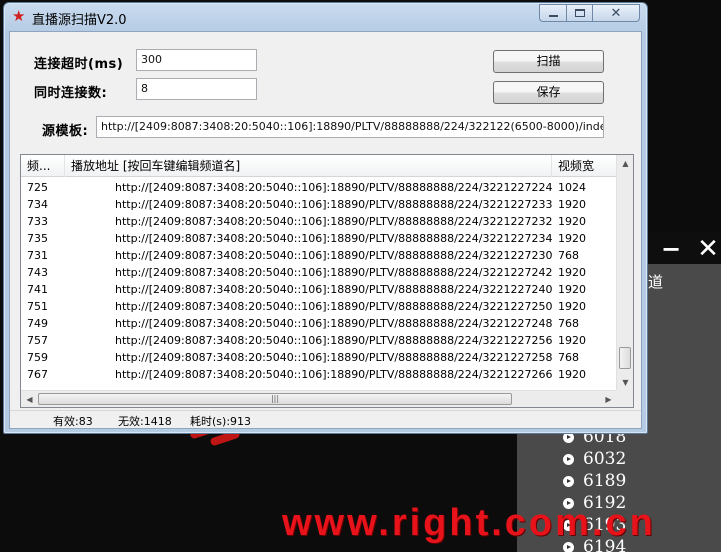 The height and width of the screenshot is (552, 721). What do you see at coordinates (548, 61) in the screenshot?
I see `scan-button: 扫描` at bounding box center [548, 61].